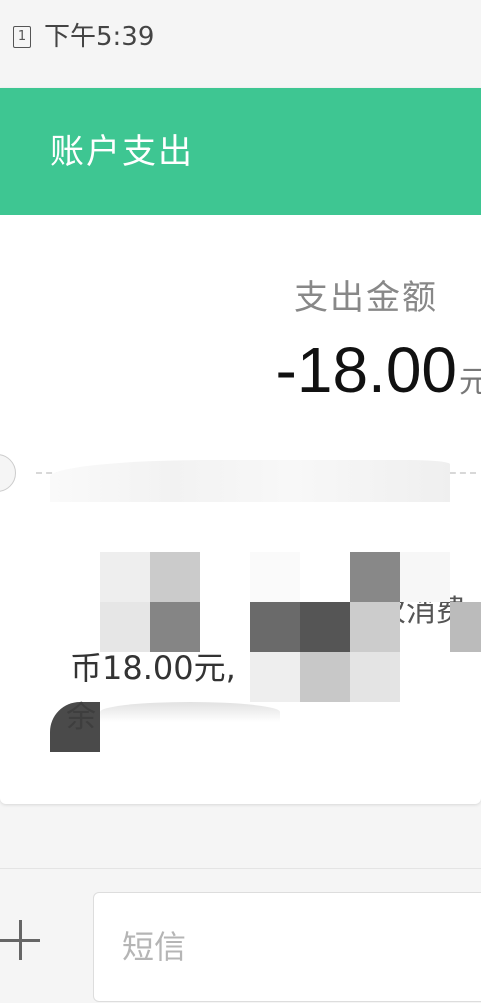 The width and height of the screenshot is (481, 1003). What do you see at coordinates (240, 151) in the screenshot?
I see `card-header: 账户支出` at bounding box center [240, 151].